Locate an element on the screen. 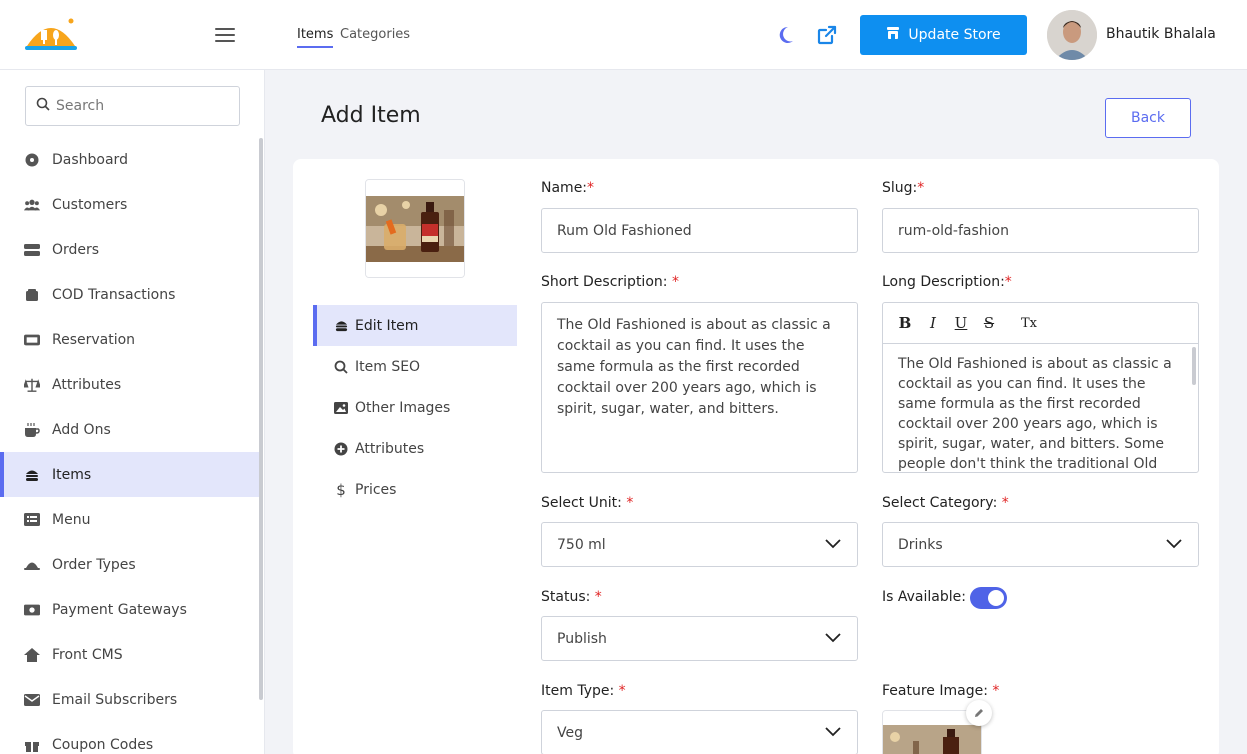  page-title: Add Item is located at coordinates (371, 115).